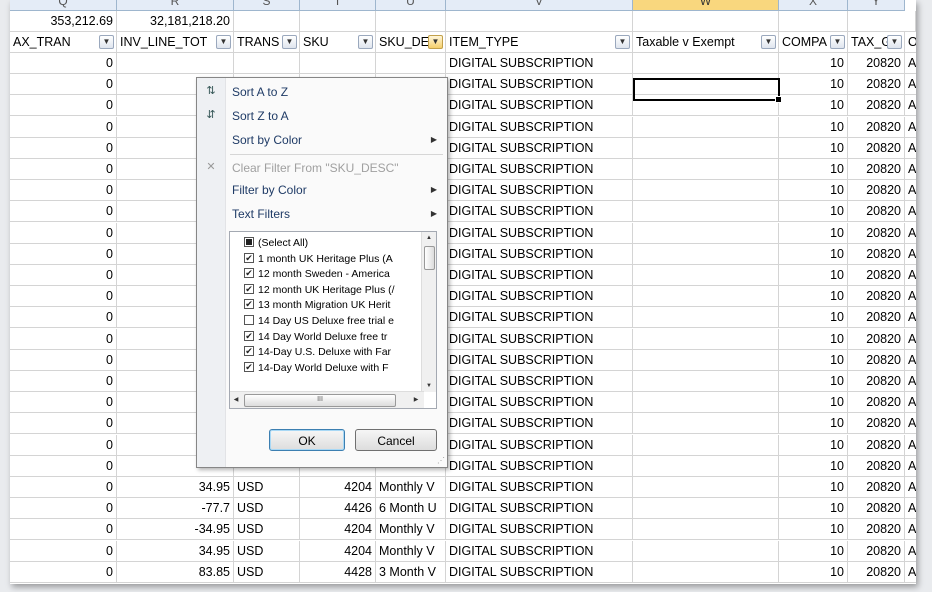 This screenshot has height=592, width=932. I want to click on filter-value-item: ✔ 1 month UK Heritage Plus (A, so click(329, 259).